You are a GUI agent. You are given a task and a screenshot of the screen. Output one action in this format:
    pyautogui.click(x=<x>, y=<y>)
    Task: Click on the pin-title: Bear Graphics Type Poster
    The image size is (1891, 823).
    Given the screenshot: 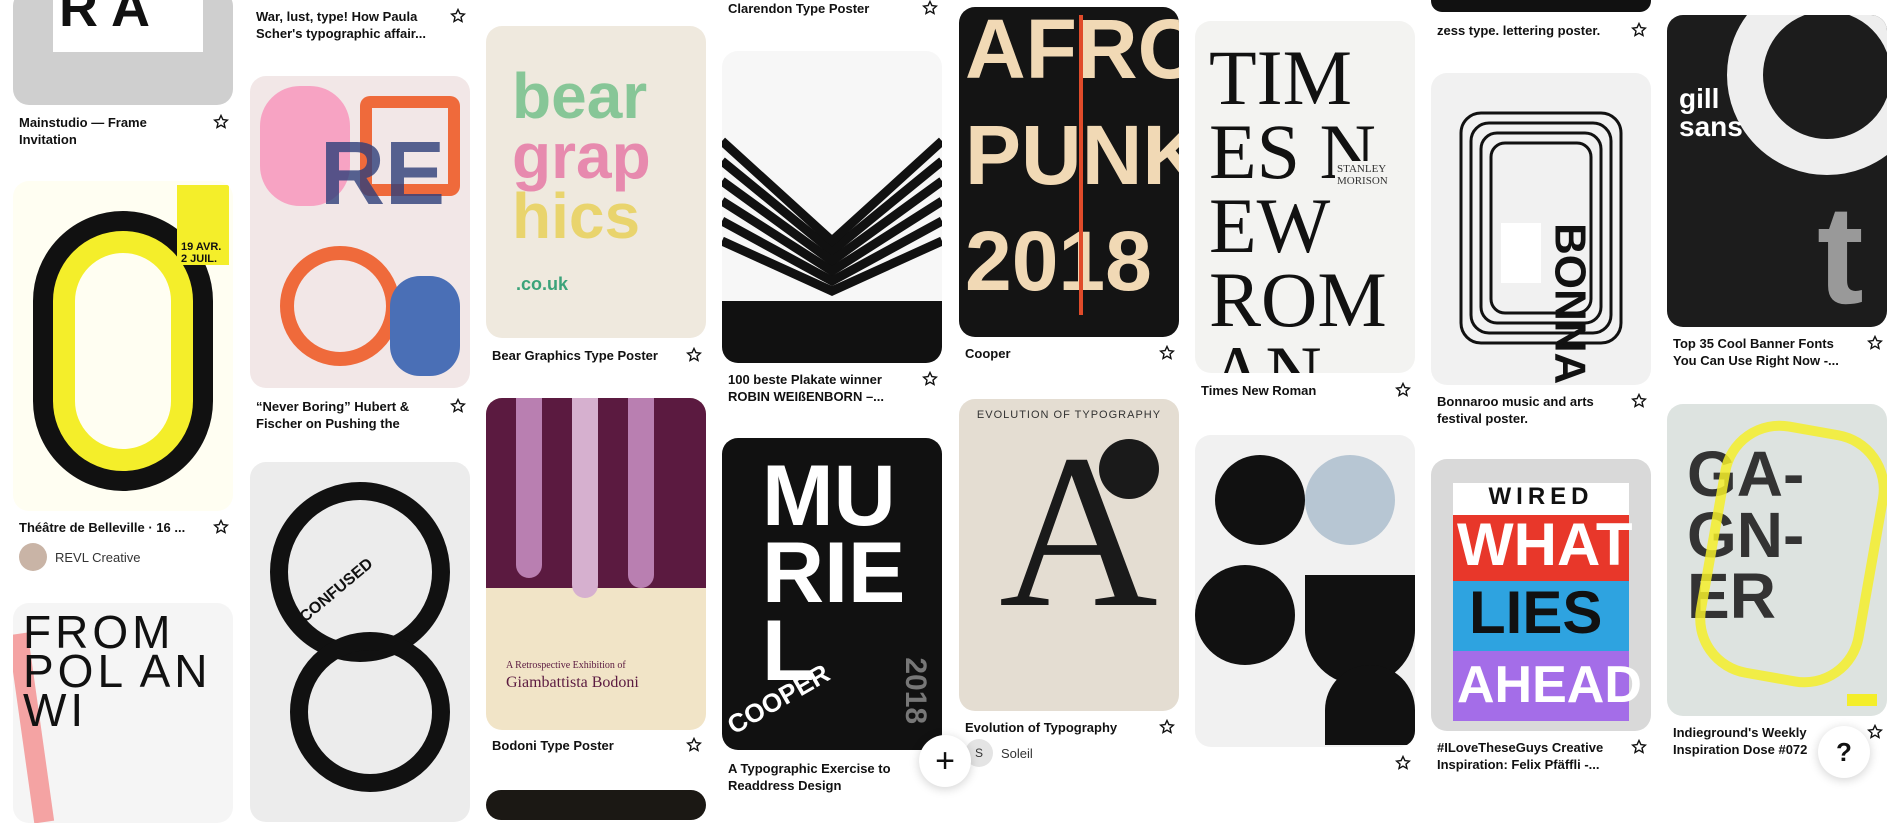 What is the action you would take?
    pyautogui.click(x=582, y=355)
    